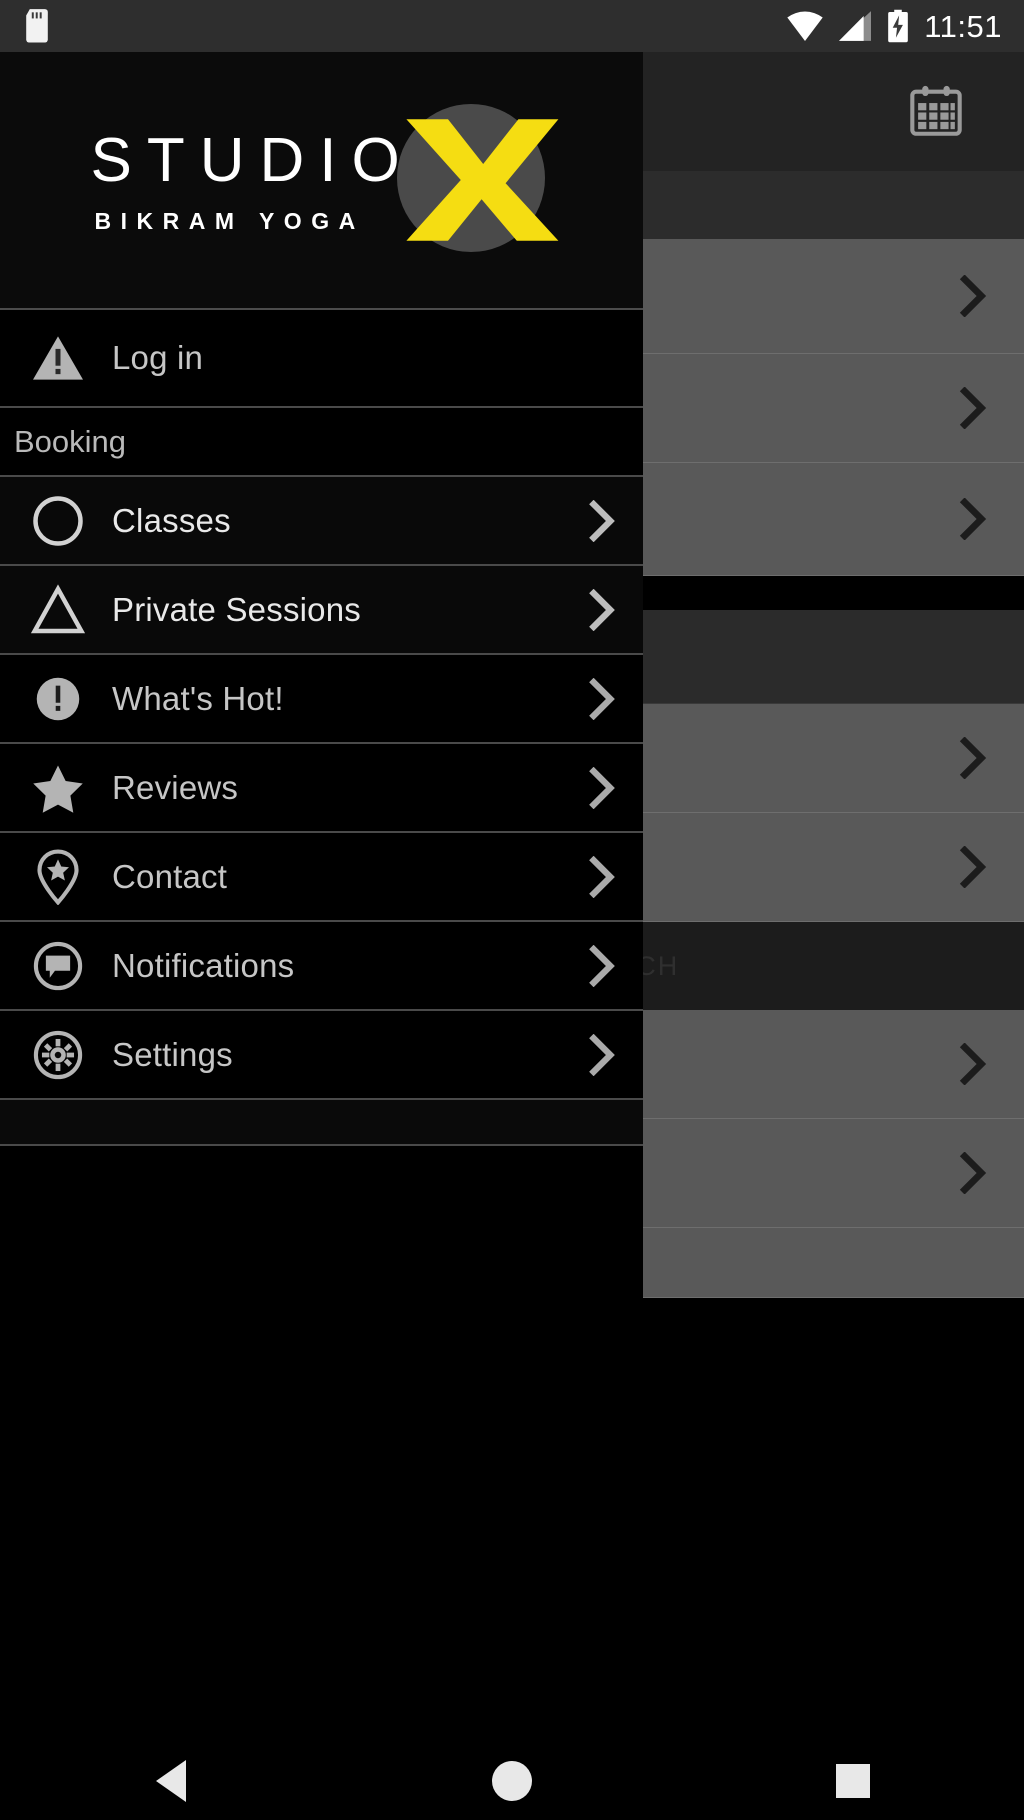 The height and width of the screenshot is (1820, 1024). I want to click on drawer-header-logo: STUDIO BIKRAM YOGA, so click(321, 181).